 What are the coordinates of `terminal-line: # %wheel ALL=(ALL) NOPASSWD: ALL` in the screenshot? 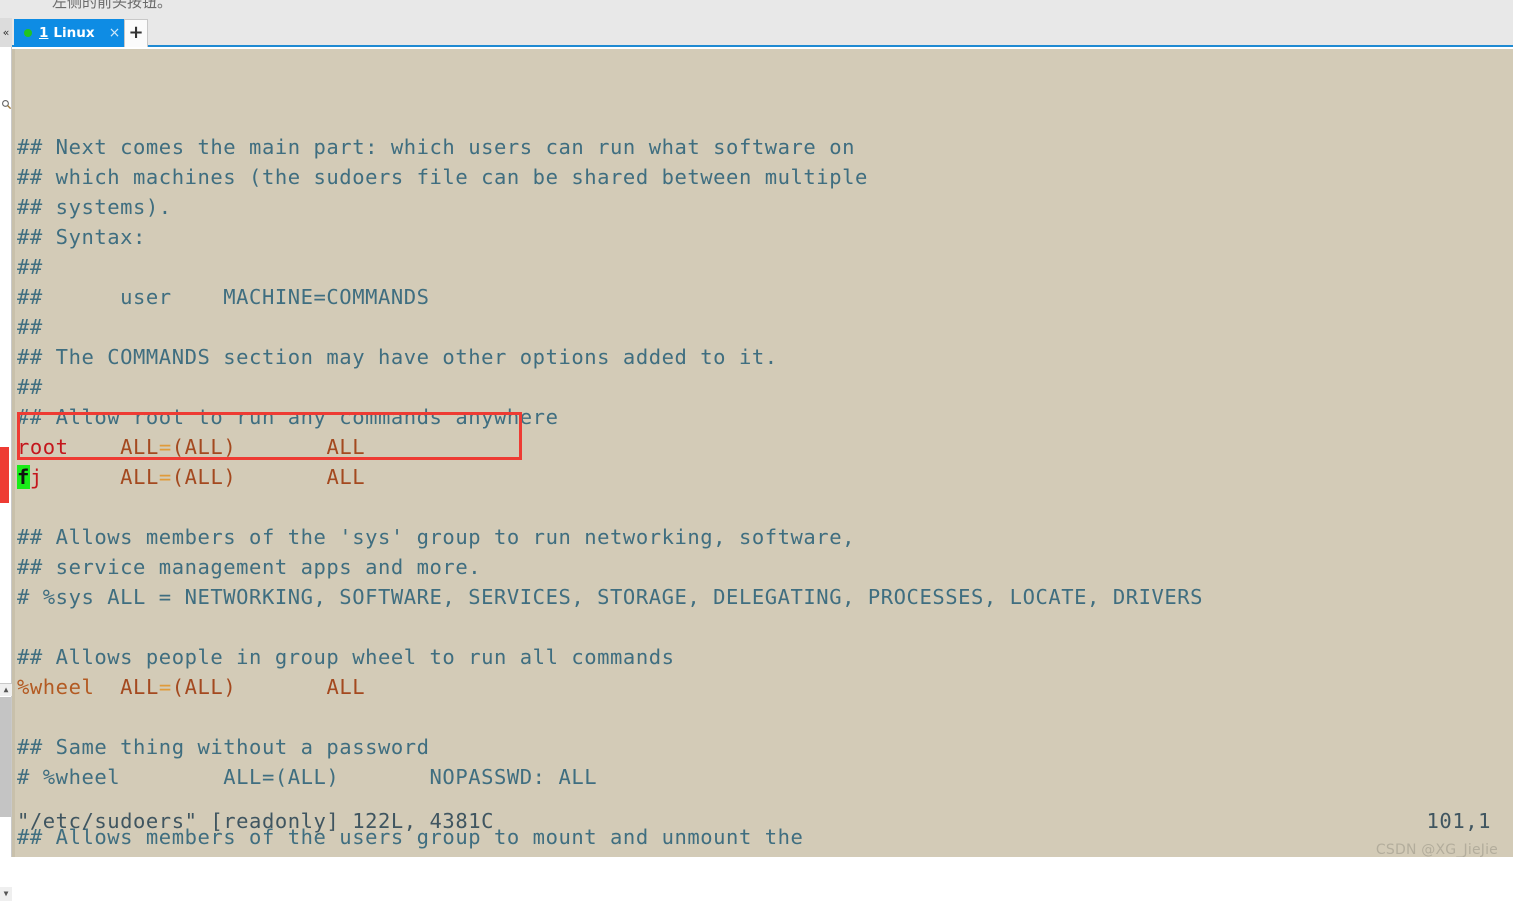 It's located at (307, 777).